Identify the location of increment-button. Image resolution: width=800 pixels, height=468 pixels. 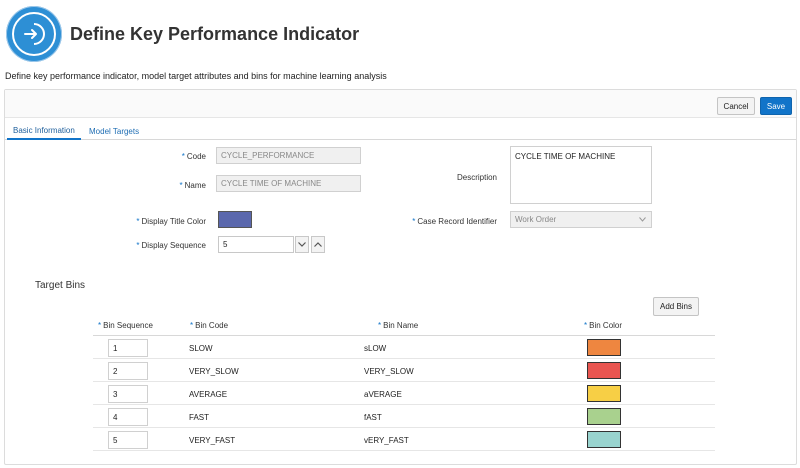
(318, 244).